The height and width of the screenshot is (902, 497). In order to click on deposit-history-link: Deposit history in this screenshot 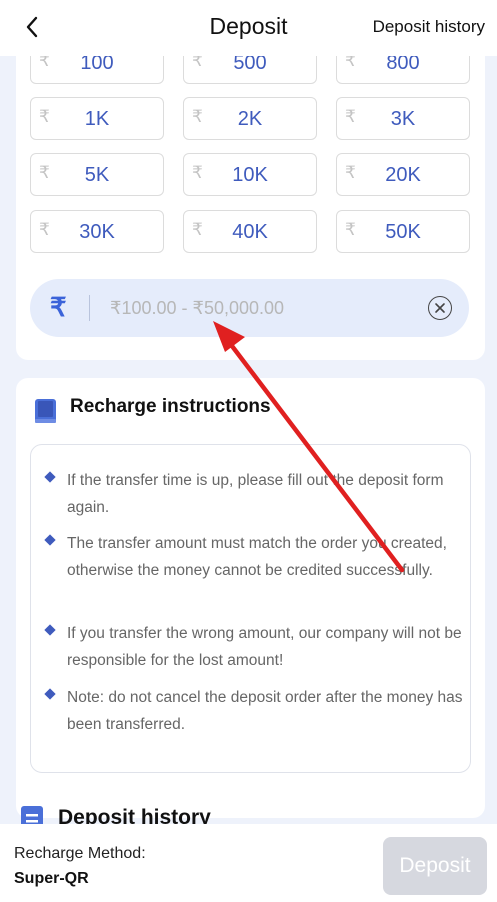, I will do `click(429, 27)`.